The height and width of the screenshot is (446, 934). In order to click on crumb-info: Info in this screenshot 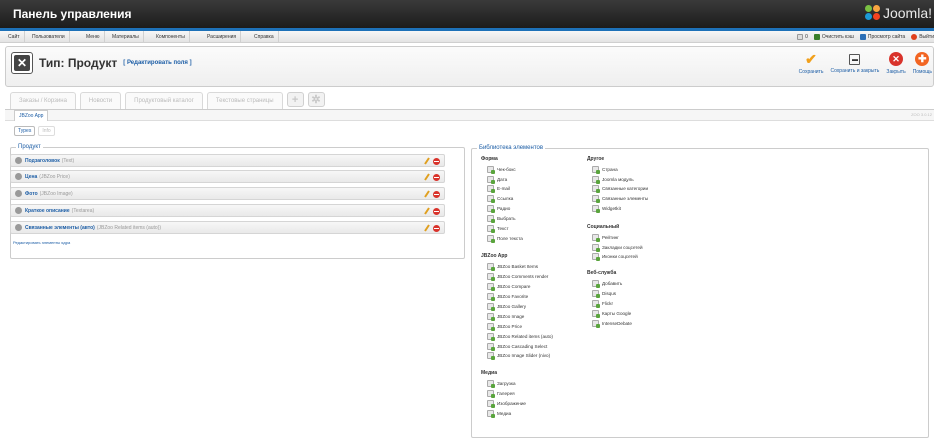, I will do `click(46, 131)`.